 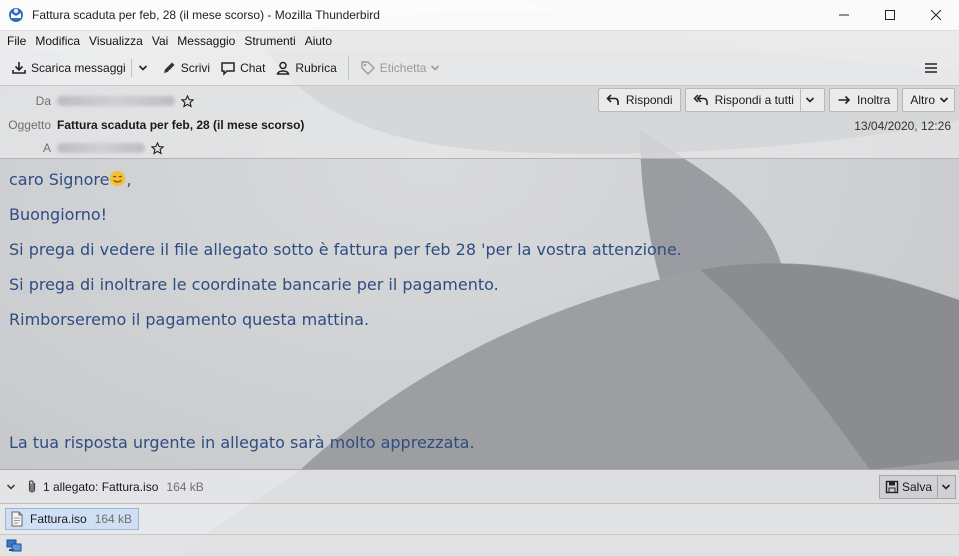 I want to click on forward-button: Inoltra, so click(x=863, y=100).